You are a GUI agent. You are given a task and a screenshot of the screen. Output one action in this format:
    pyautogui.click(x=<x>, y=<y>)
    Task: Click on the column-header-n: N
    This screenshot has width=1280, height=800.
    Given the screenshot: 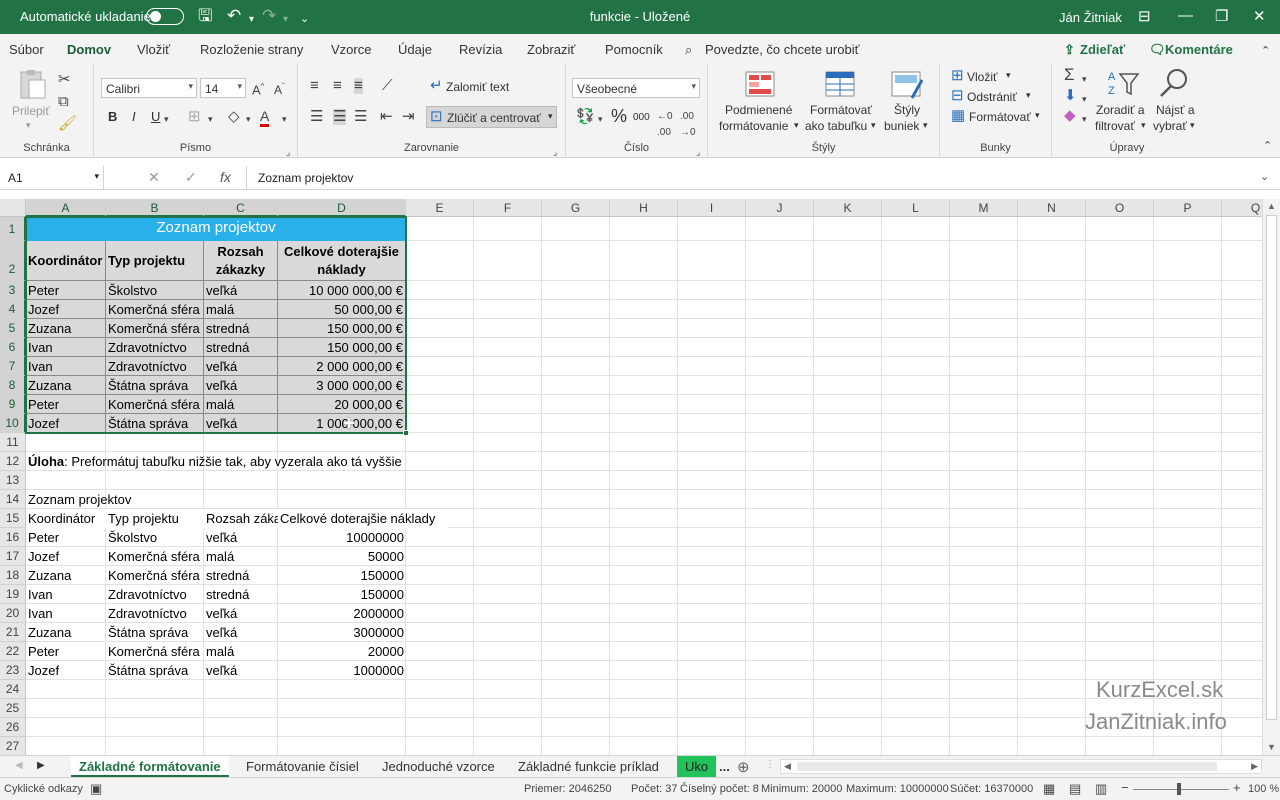 What is the action you would take?
    pyautogui.click(x=1052, y=208)
    